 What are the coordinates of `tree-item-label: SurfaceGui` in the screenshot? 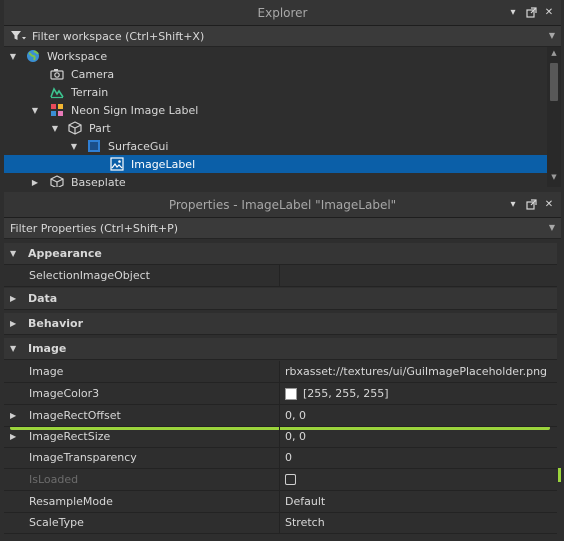 It's located at (138, 146).